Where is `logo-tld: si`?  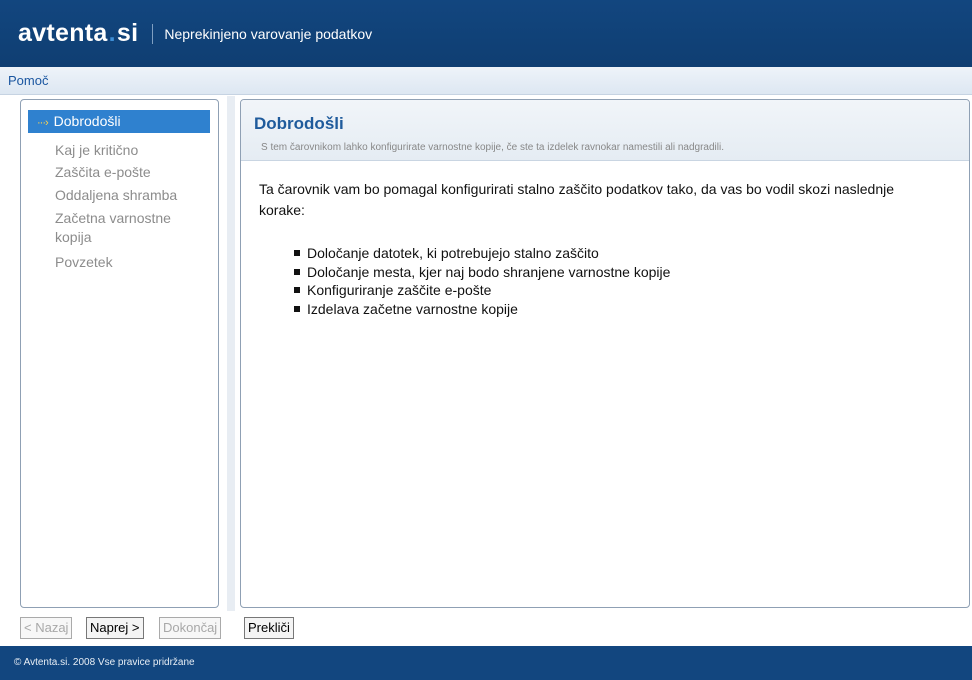
logo-tld: si is located at coordinates (127, 33).